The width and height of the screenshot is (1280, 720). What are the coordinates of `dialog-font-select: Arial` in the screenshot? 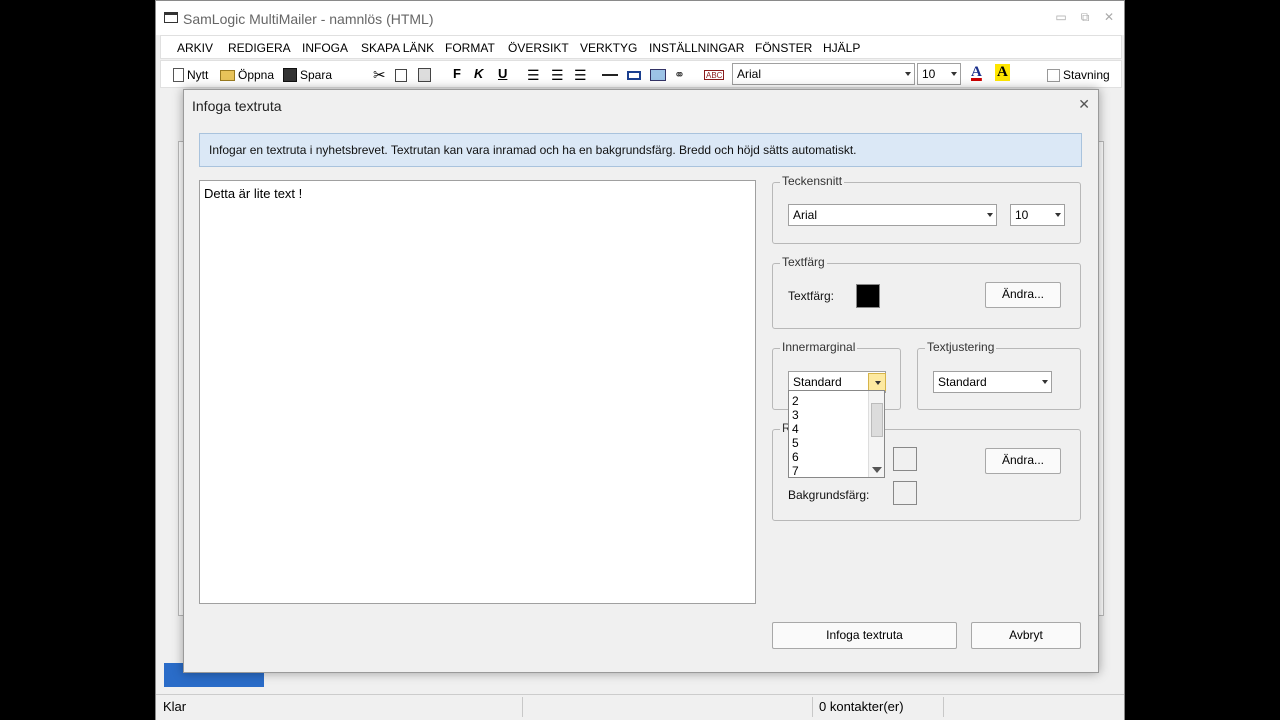 It's located at (892, 215).